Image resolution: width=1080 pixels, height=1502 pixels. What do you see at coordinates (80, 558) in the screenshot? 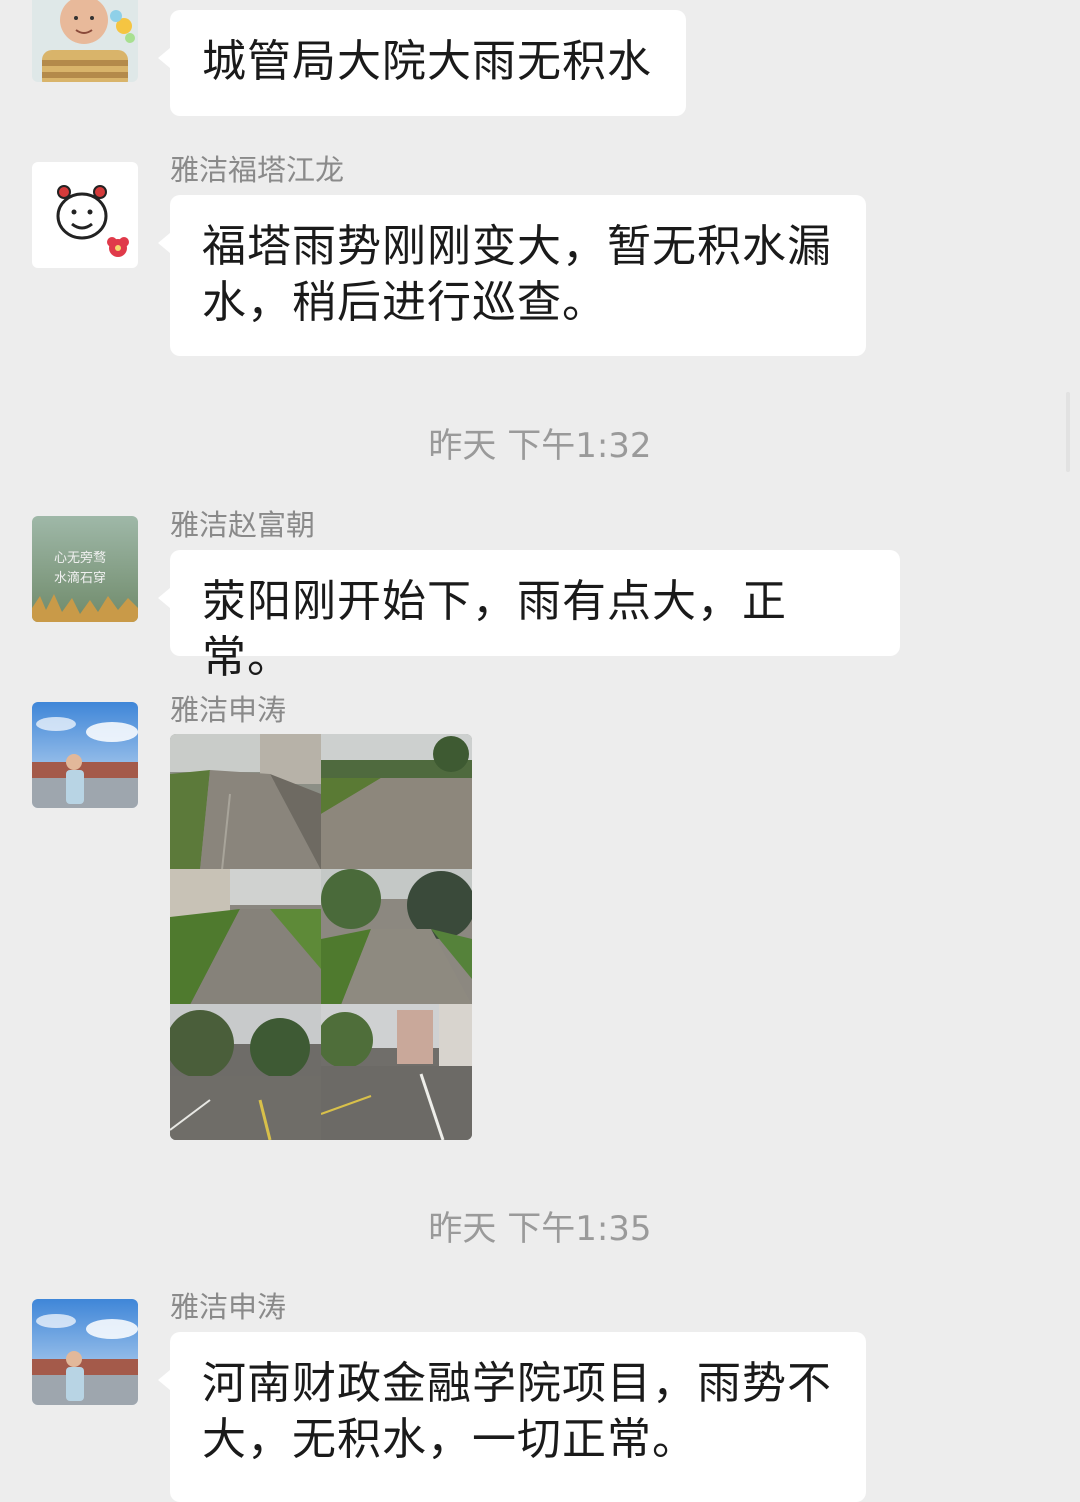
I see `avatar-caption-line: 心无旁骛` at bounding box center [80, 558].